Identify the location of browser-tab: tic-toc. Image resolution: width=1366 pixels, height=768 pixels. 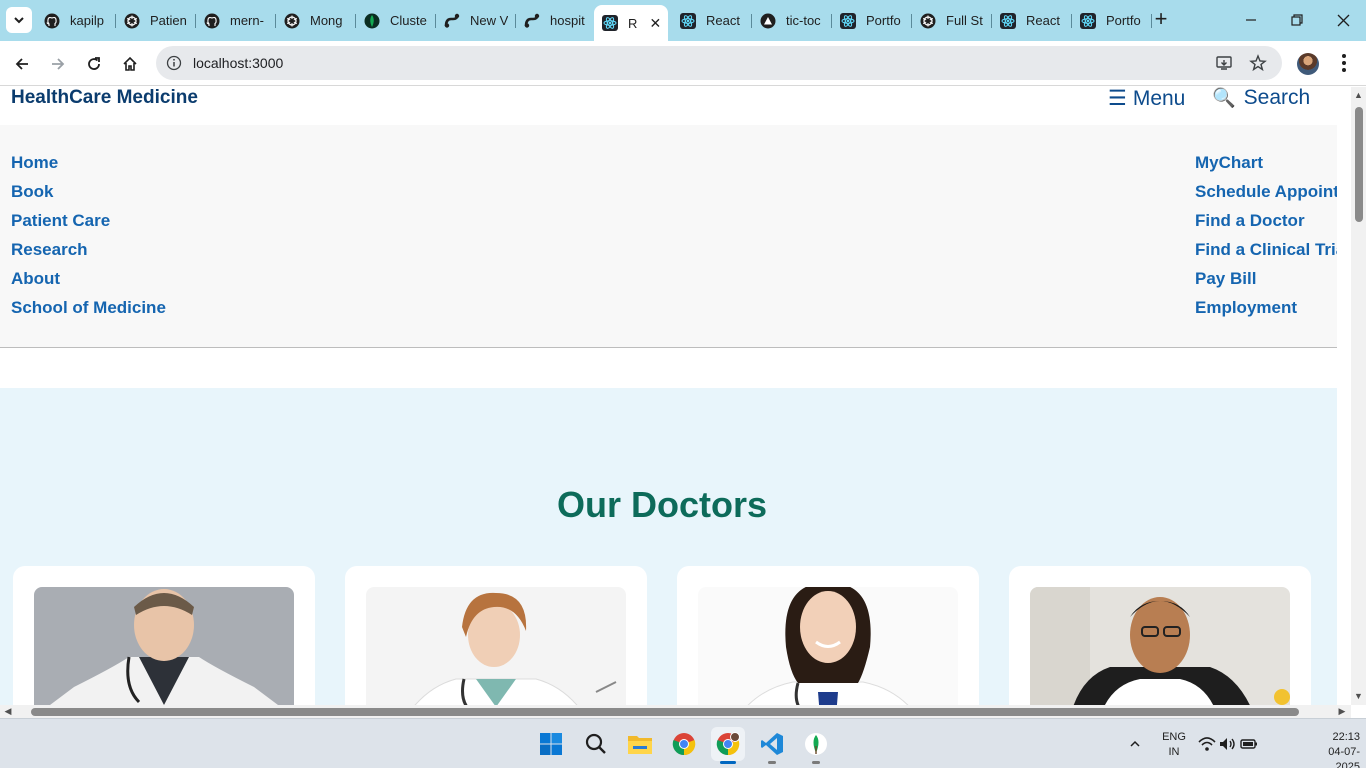
(792, 20).